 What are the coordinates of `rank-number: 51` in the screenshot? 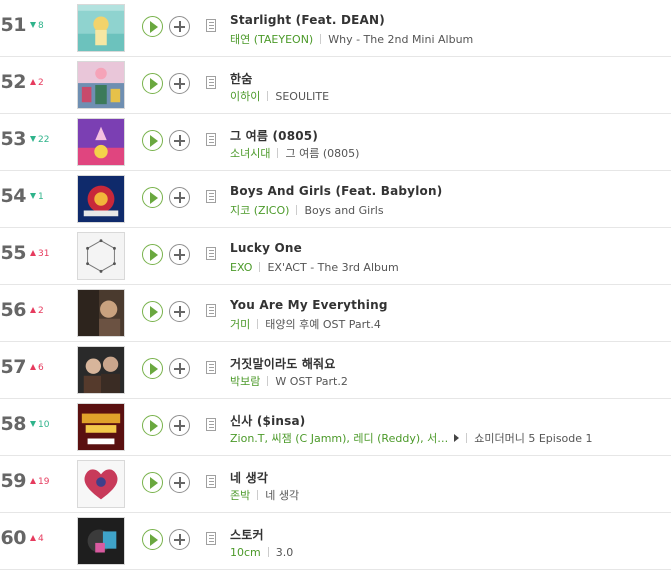 It's located at (13, 25).